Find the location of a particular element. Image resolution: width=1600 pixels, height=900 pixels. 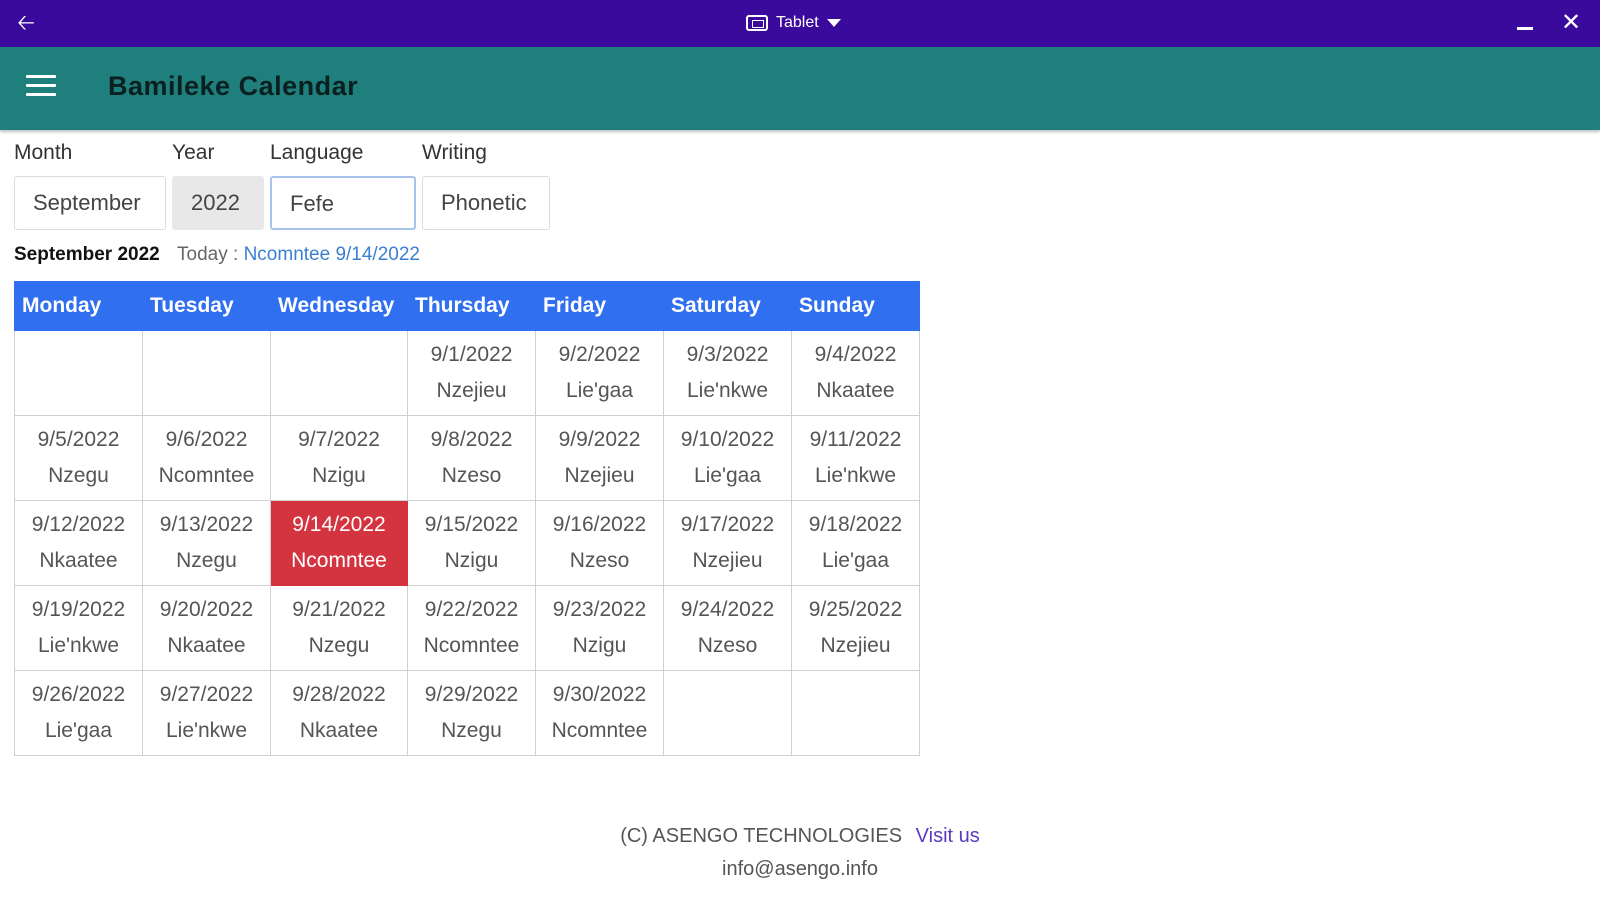

calendar-day-cell: 9/9/2022 Nzejieu is located at coordinates (599, 458).